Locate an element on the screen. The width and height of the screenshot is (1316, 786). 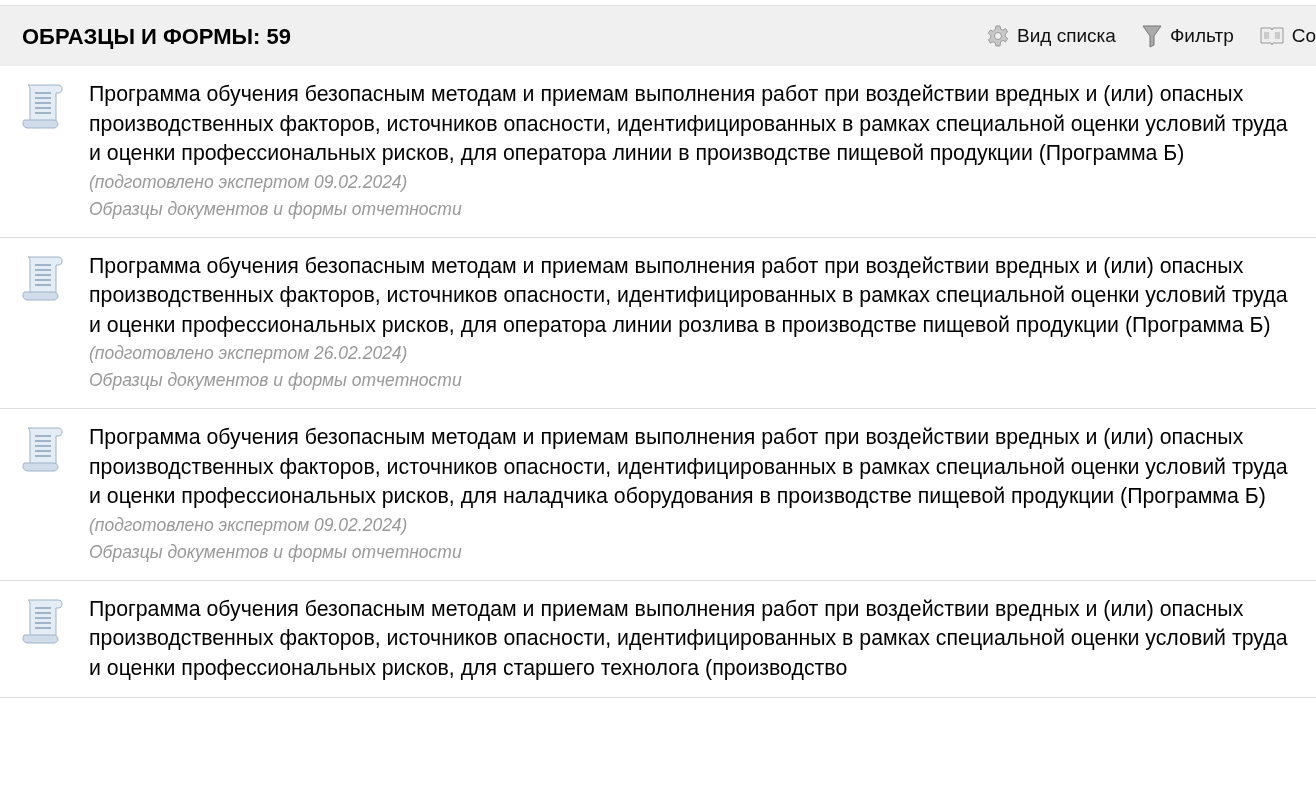
document-link: Программа обучения безопасным методам и приемам выполнения работ при воздействии вредных и (или) опасных производственных факторов, источников опасности, идентифицированных в рамках специальной оценки условий труда и оценки профессиональных рисков, для старшего технолога (производство is located at coordinates (690, 638).